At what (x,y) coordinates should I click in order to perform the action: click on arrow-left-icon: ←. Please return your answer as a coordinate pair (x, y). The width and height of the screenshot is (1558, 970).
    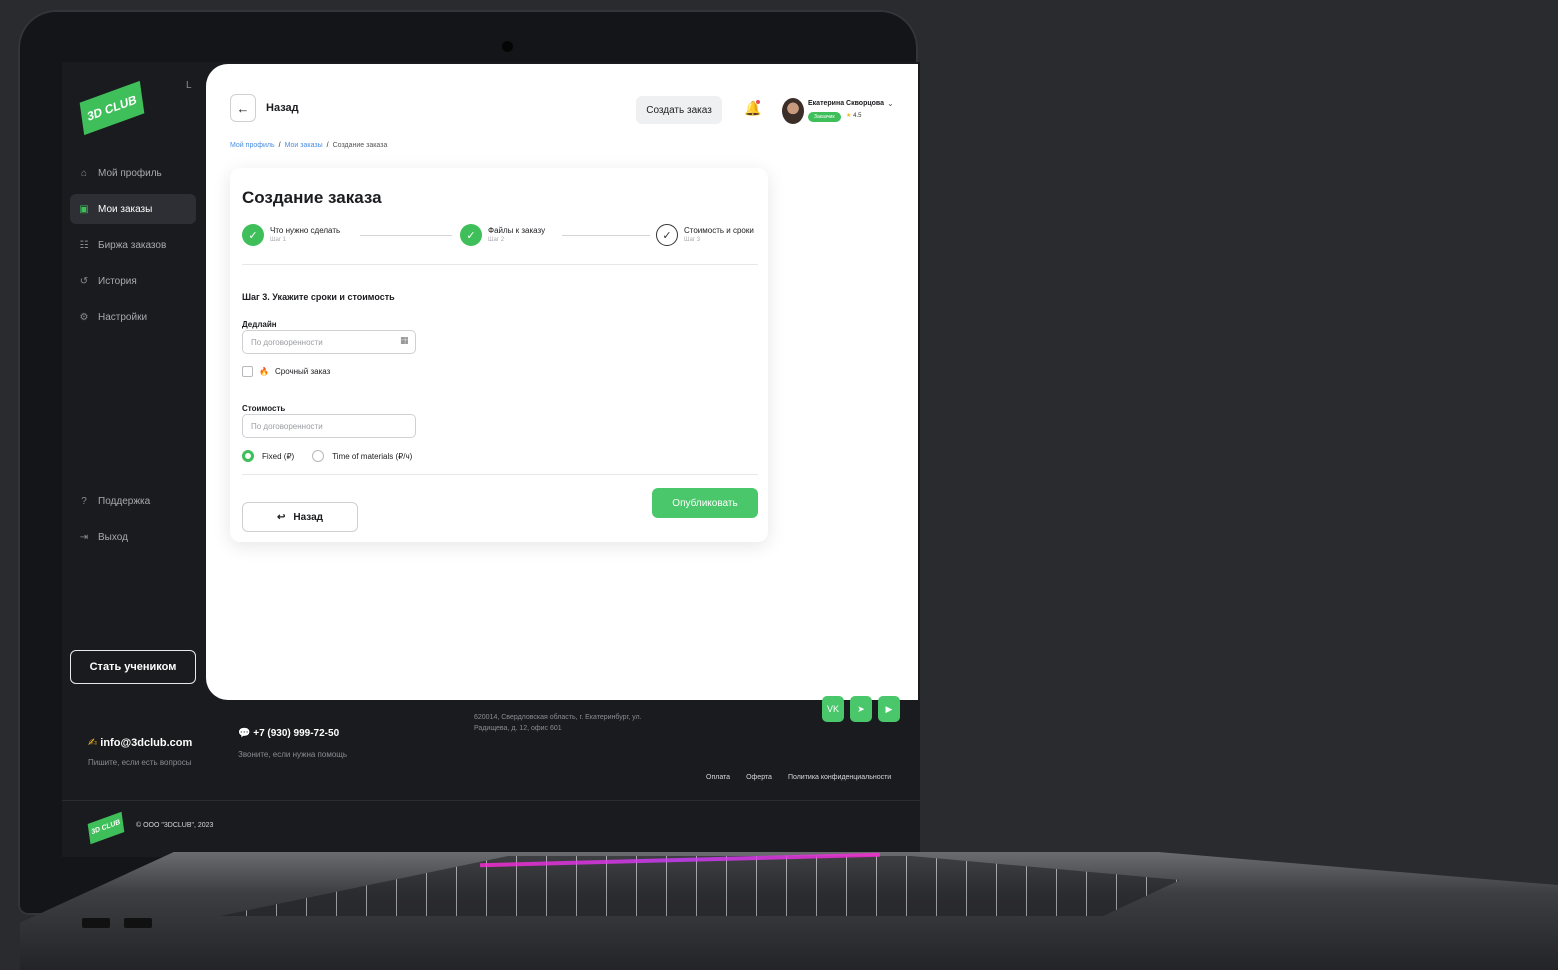
    Looking at the image, I should click on (243, 108).